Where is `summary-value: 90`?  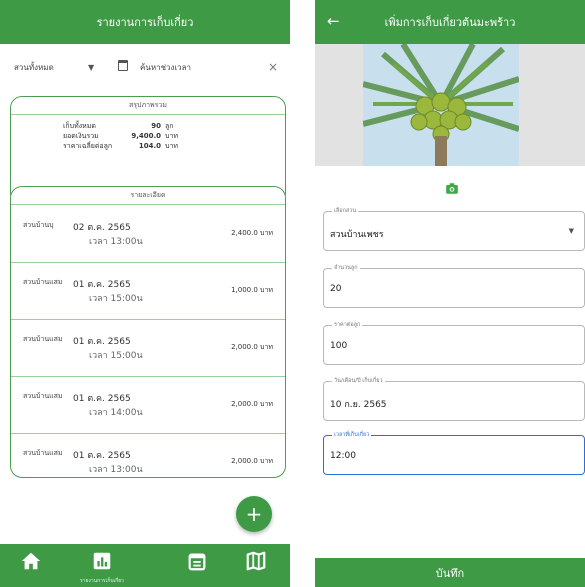 summary-value: 90 is located at coordinates (156, 126).